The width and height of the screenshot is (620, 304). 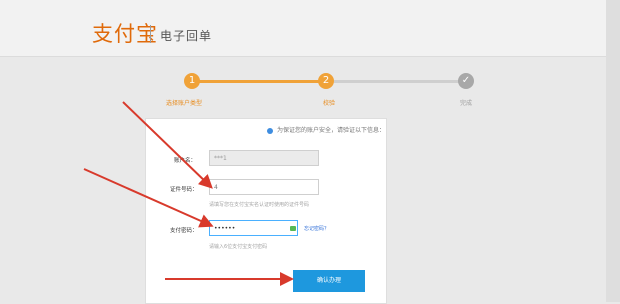 I want to click on page-subtitle: 电子回单, so click(x=186, y=36).